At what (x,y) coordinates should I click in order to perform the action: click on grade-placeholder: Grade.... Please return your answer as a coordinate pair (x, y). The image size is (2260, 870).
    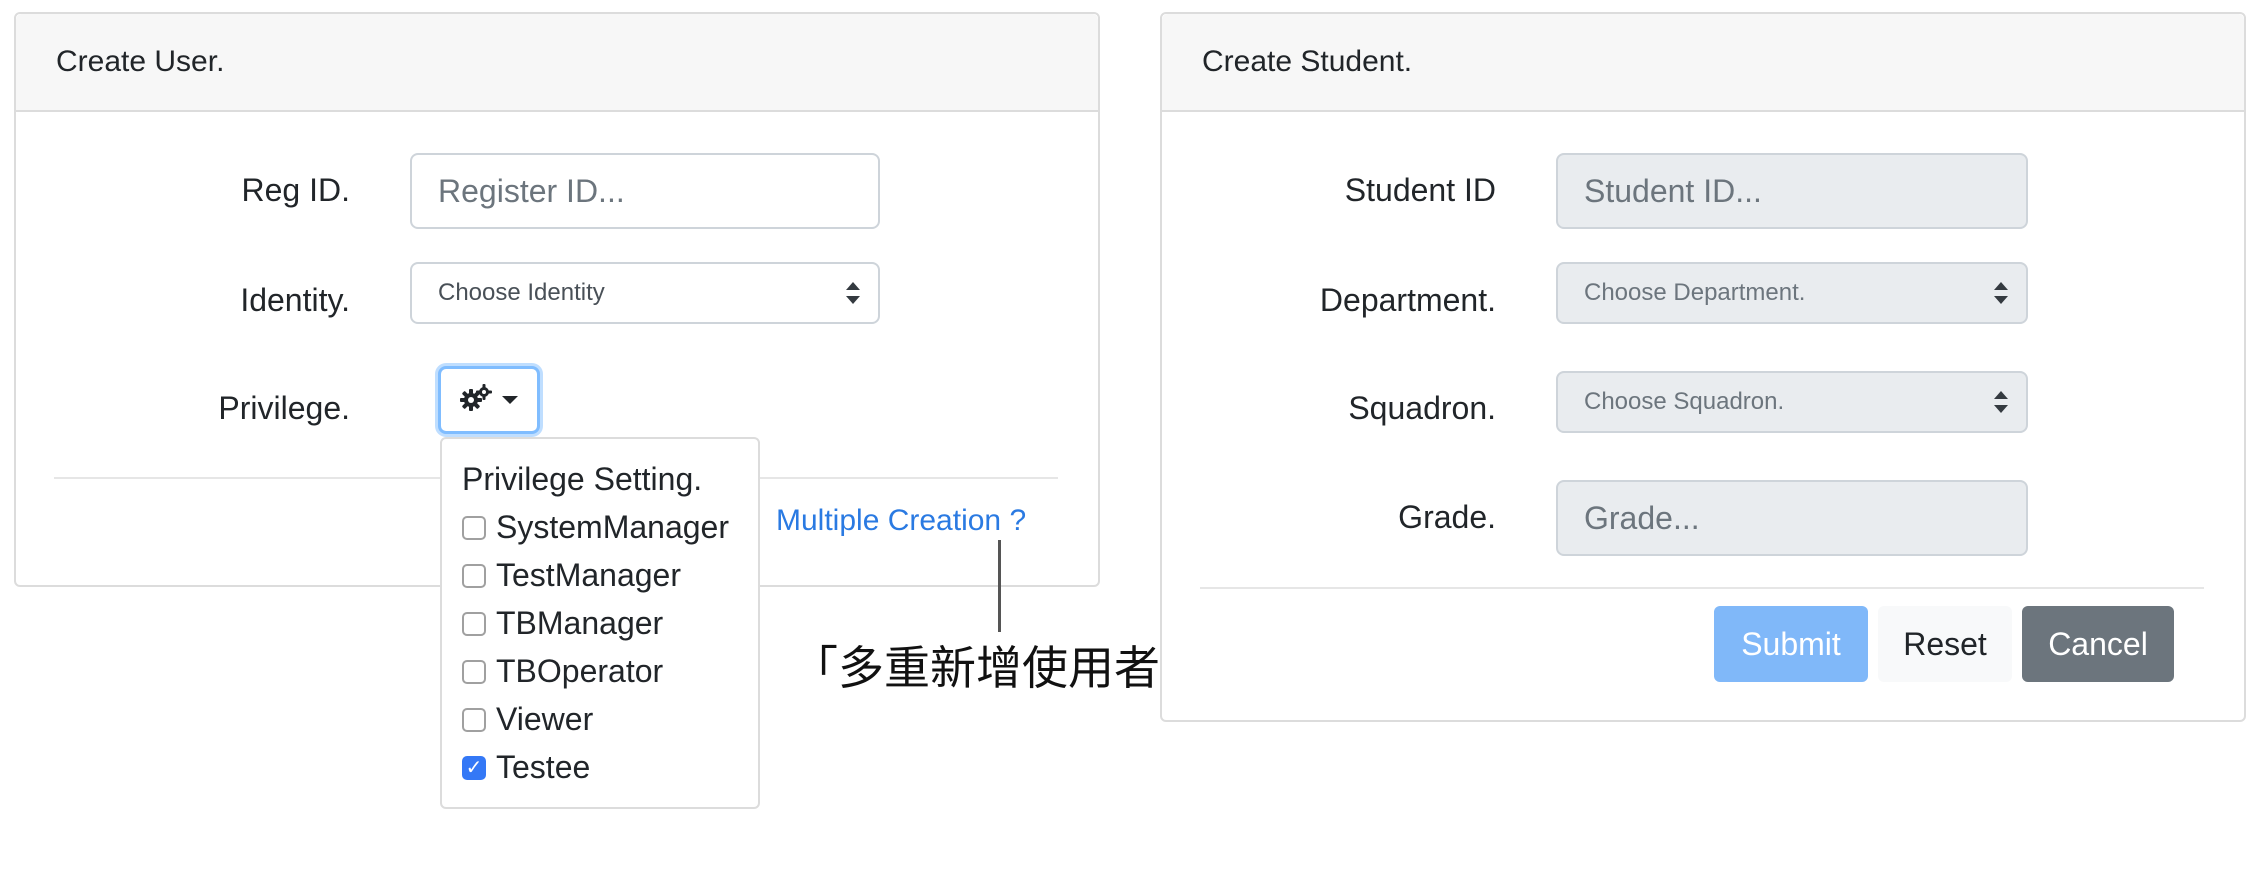
    Looking at the image, I should click on (1642, 517).